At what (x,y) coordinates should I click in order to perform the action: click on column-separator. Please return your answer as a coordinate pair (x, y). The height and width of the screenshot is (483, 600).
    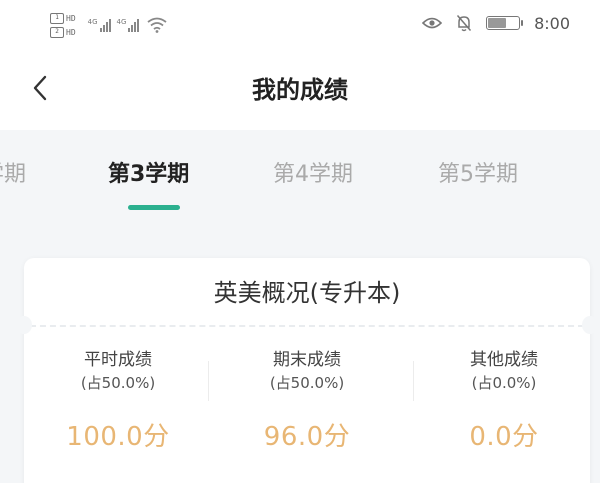
    Looking at the image, I should click on (208, 381).